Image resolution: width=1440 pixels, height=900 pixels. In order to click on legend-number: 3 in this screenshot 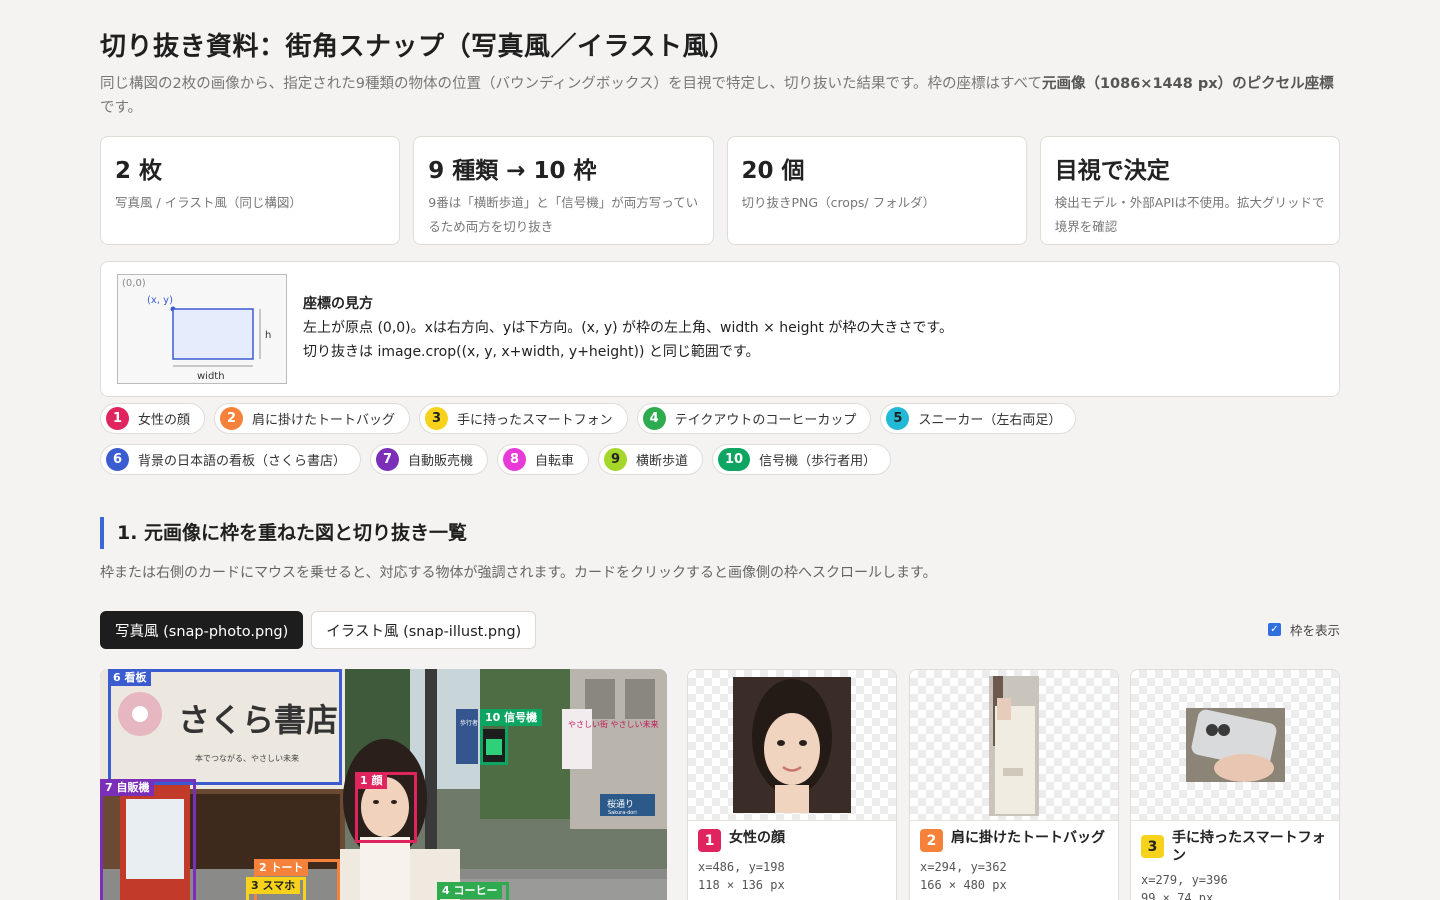, I will do `click(437, 418)`.